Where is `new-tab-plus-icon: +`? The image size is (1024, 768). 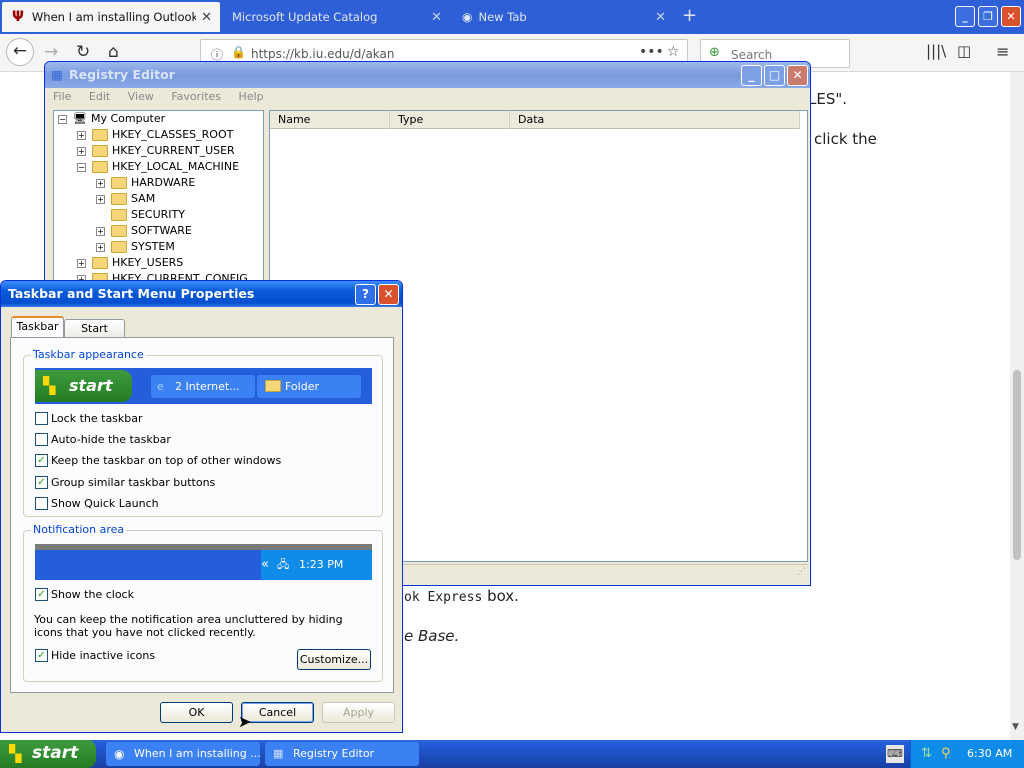
new-tab-plus-icon: + is located at coordinates (689, 15).